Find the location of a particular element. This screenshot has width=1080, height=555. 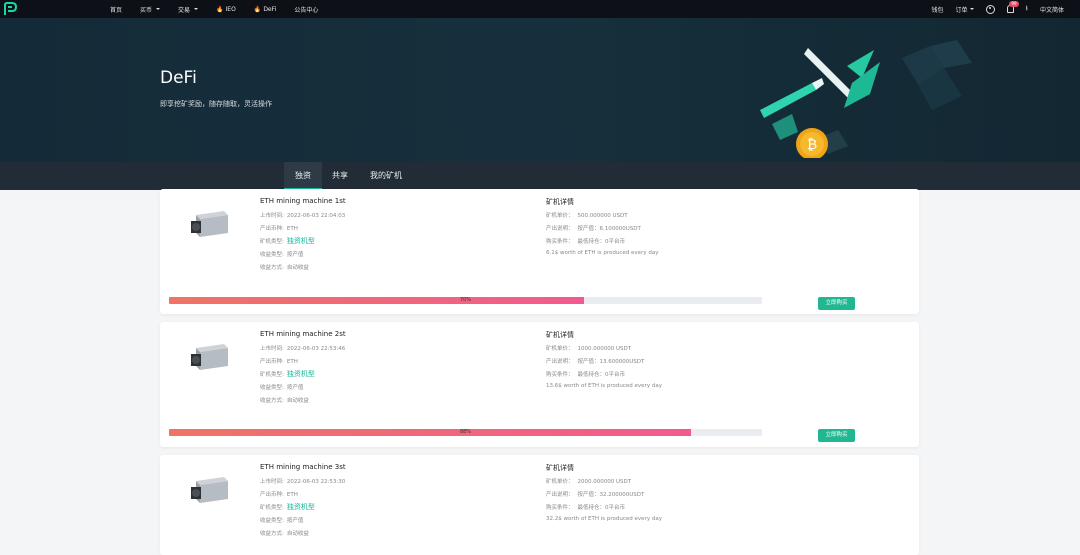

user-icon is located at coordinates (990, 9).